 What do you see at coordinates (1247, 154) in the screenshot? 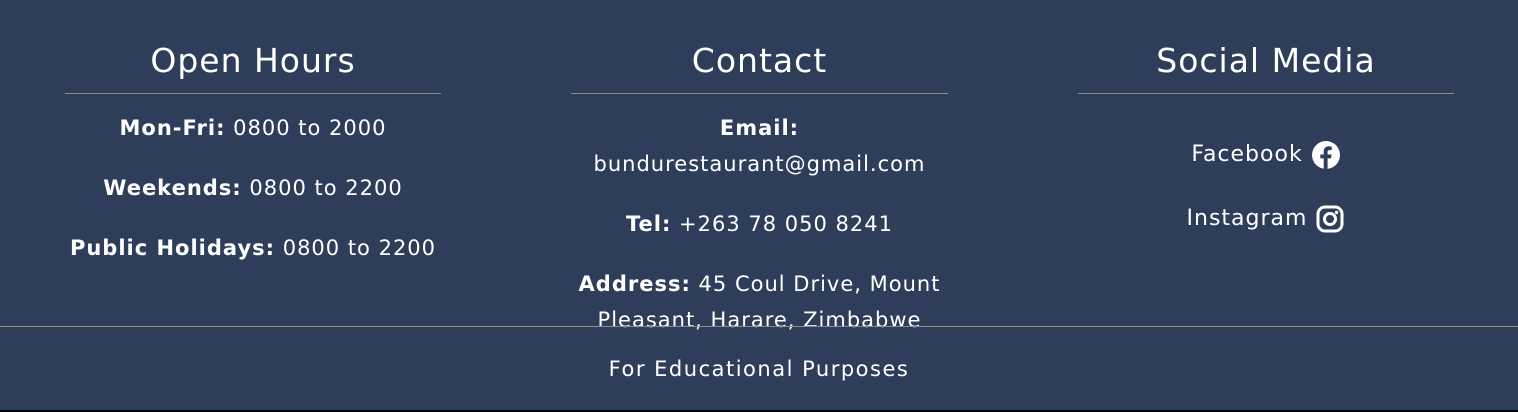
I see `facebook-label: Facebook` at bounding box center [1247, 154].